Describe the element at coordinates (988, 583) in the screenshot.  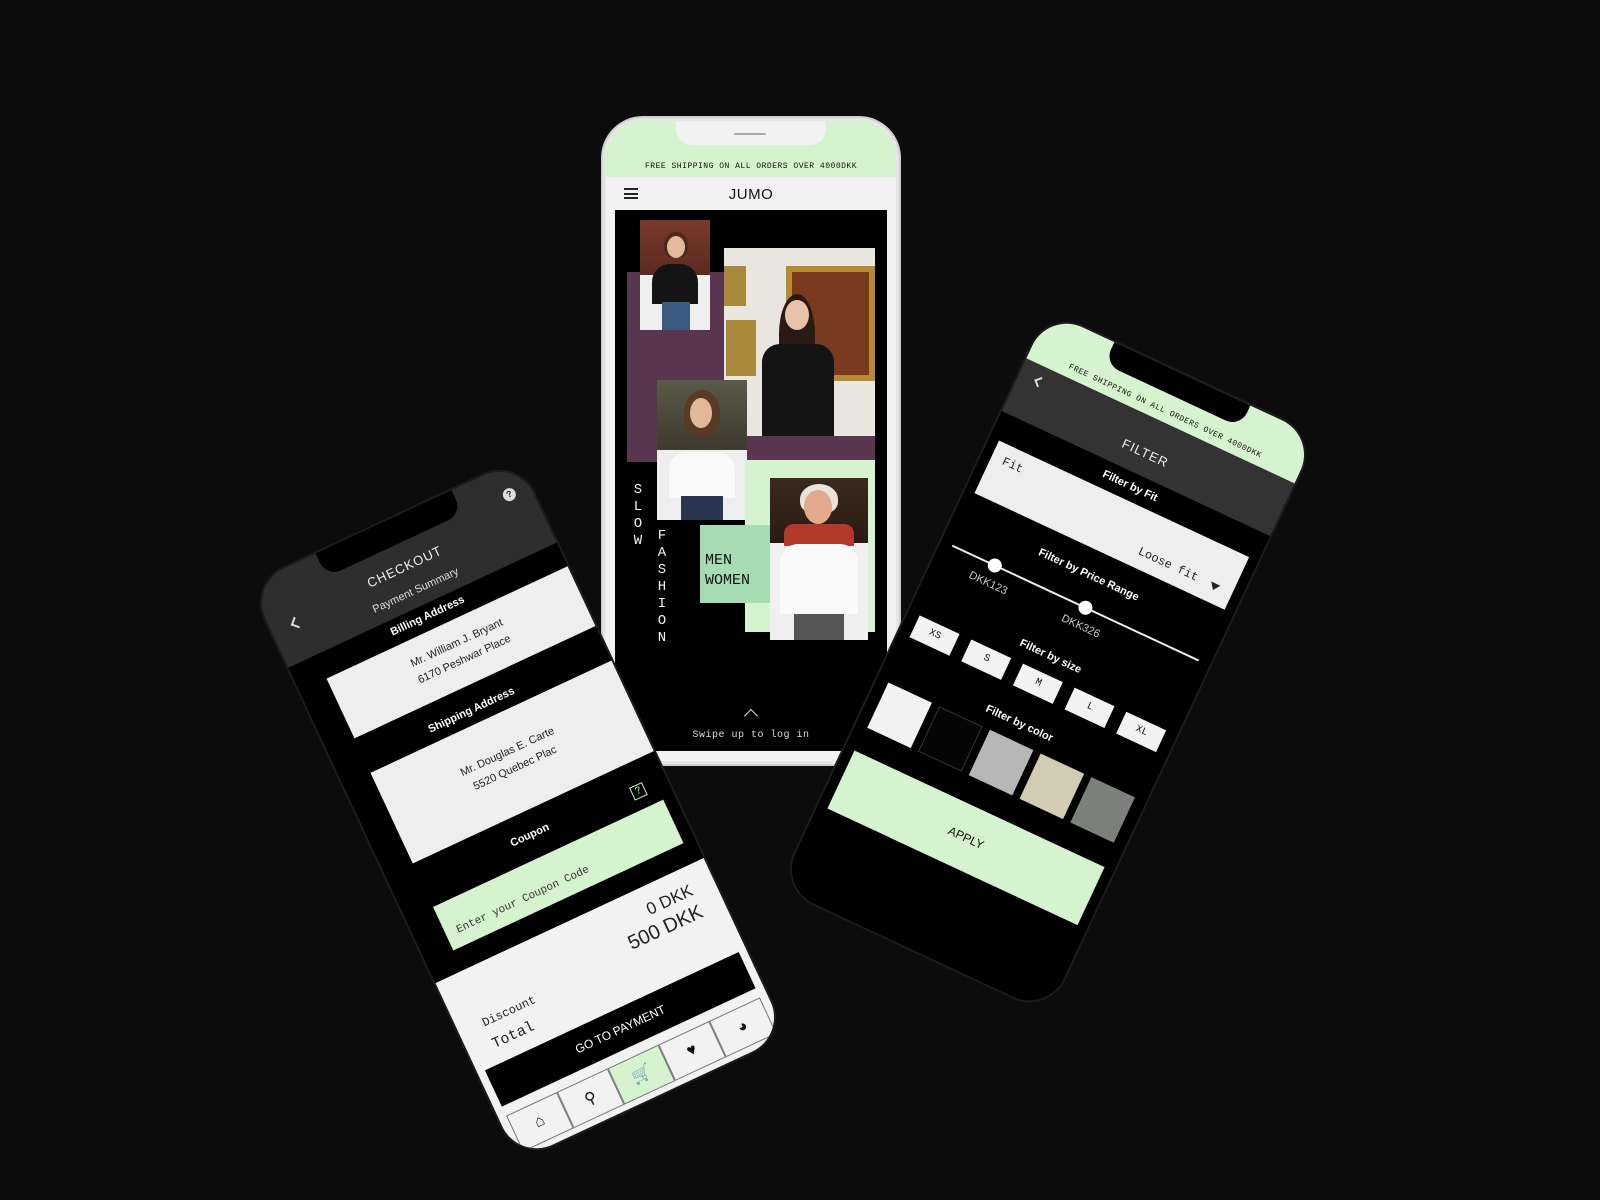
I see `price-min-label: DKK123` at that location.